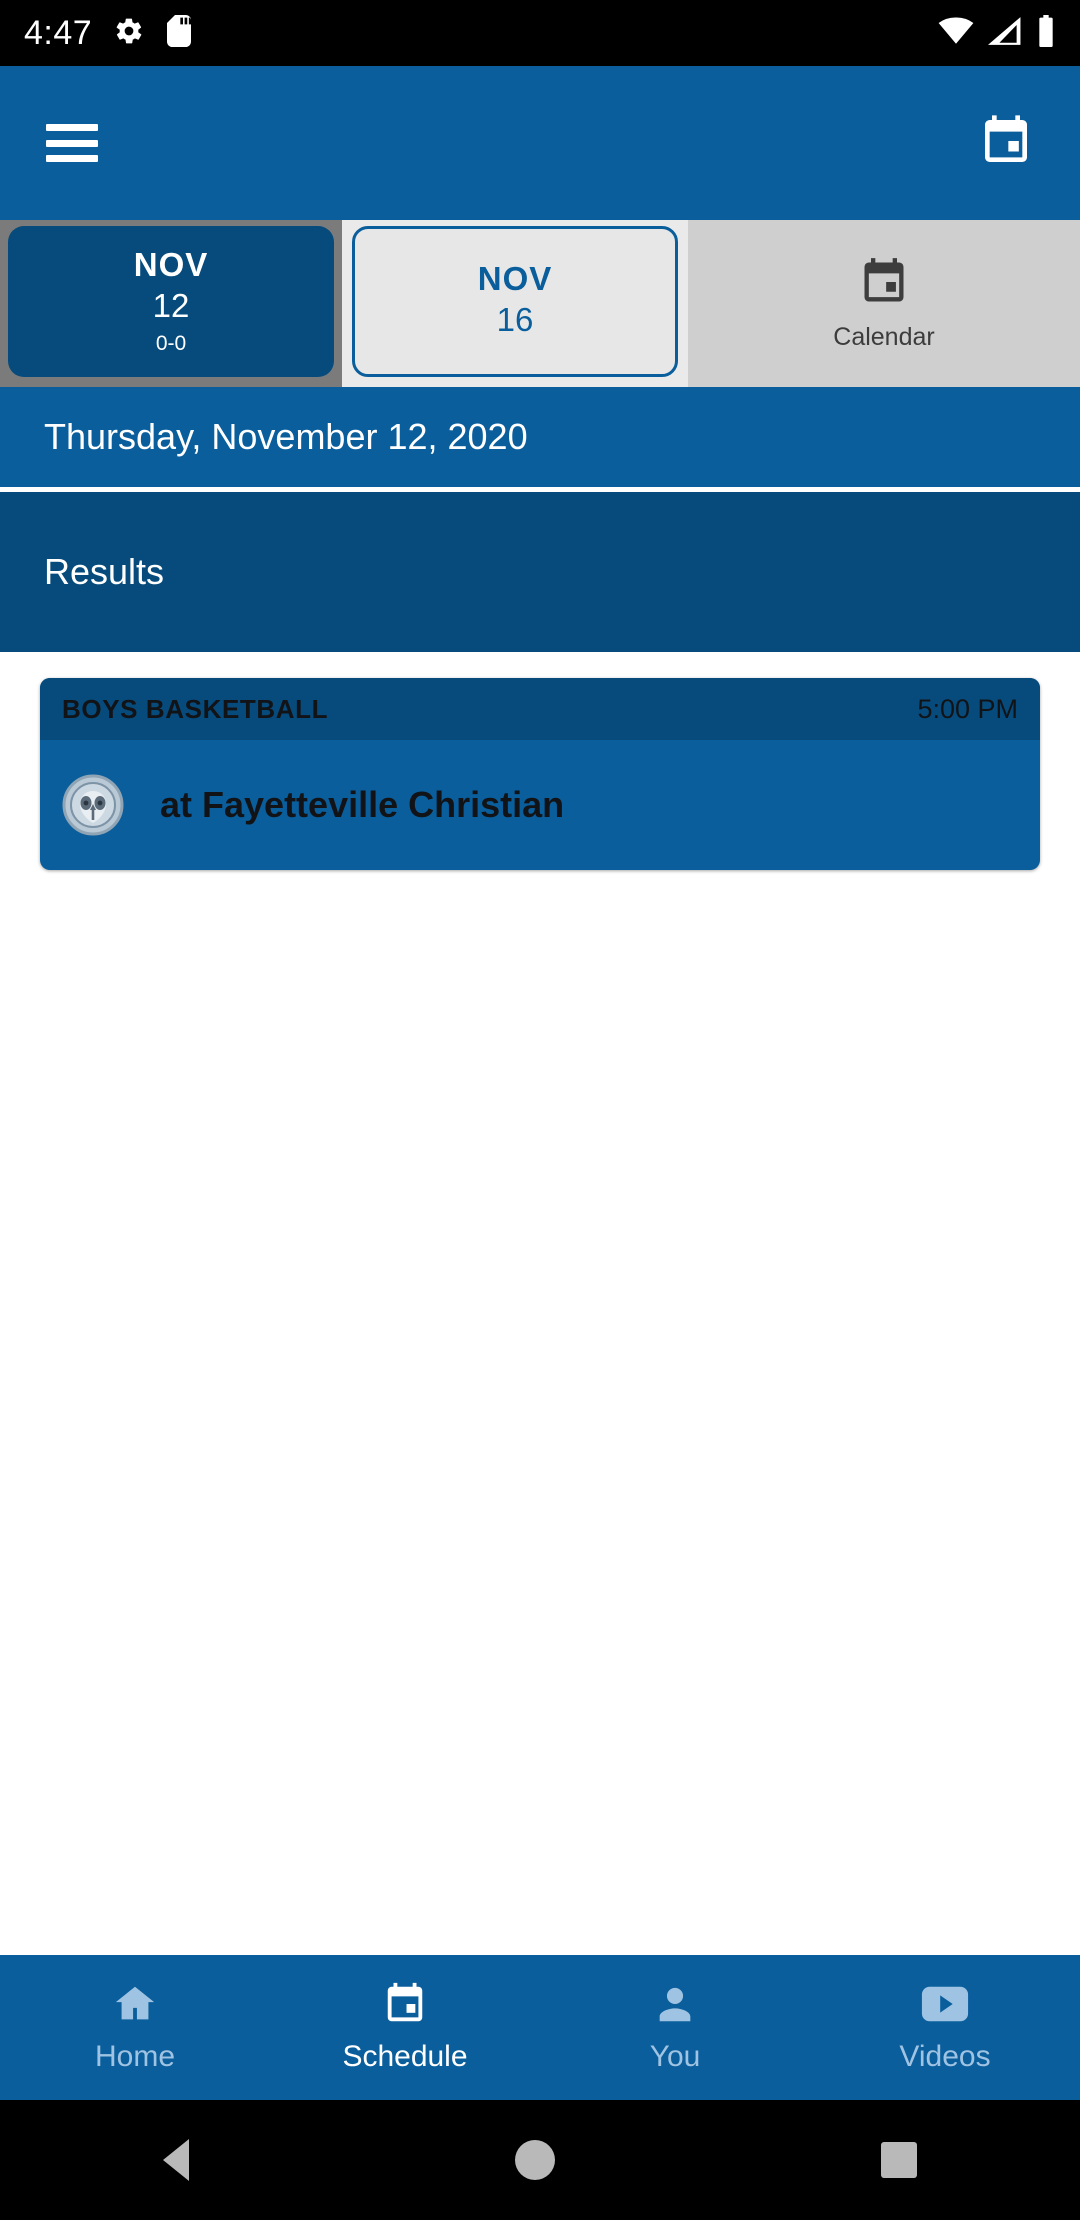 This screenshot has height=2220, width=1080. What do you see at coordinates (135, 2006) in the screenshot?
I see `home-icon` at bounding box center [135, 2006].